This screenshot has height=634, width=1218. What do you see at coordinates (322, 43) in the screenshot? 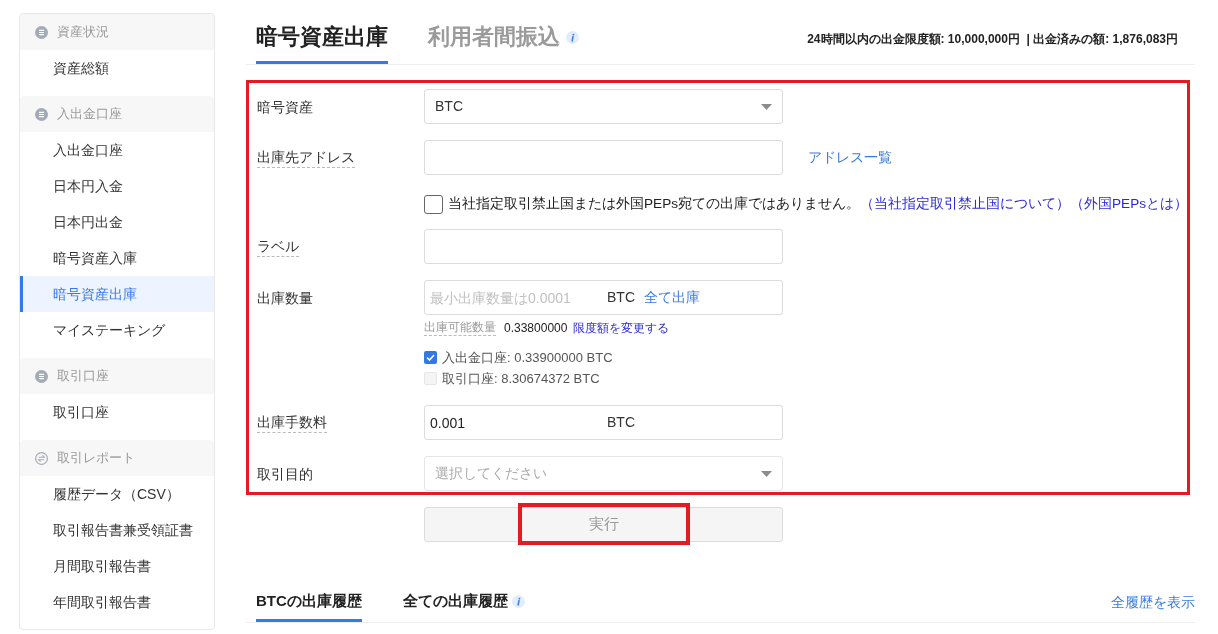
I see `tab: 暗号資産出庫` at bounding box center [322, 43].